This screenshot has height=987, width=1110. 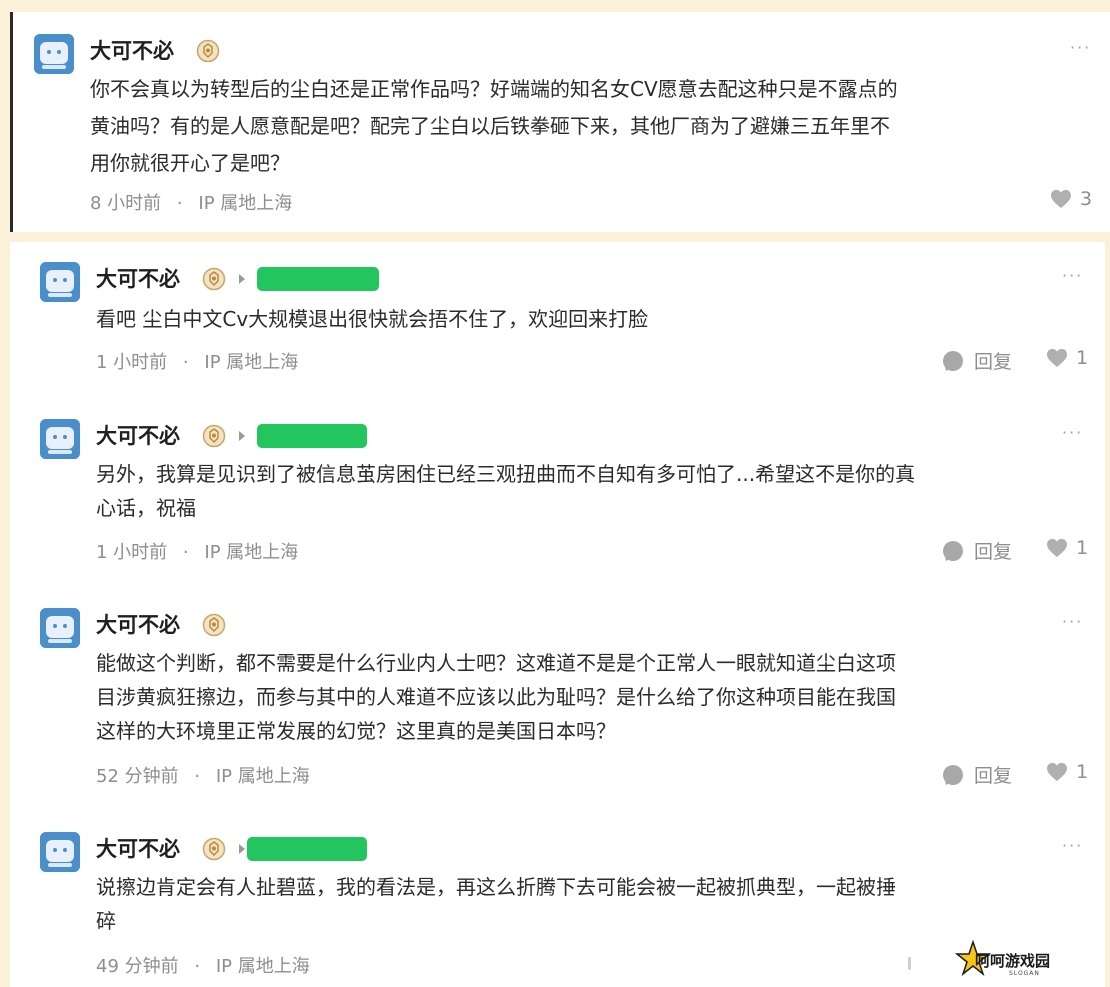 What do you see at coordinates (490, 126) in the screenshot?
I see `comment-text-line: 黄油吗？有的是人愿意配是吧？配完了尘白以后铁拳砸下来，其他厂商为了避嫌三五年里不` at bounding box center [490, 126].